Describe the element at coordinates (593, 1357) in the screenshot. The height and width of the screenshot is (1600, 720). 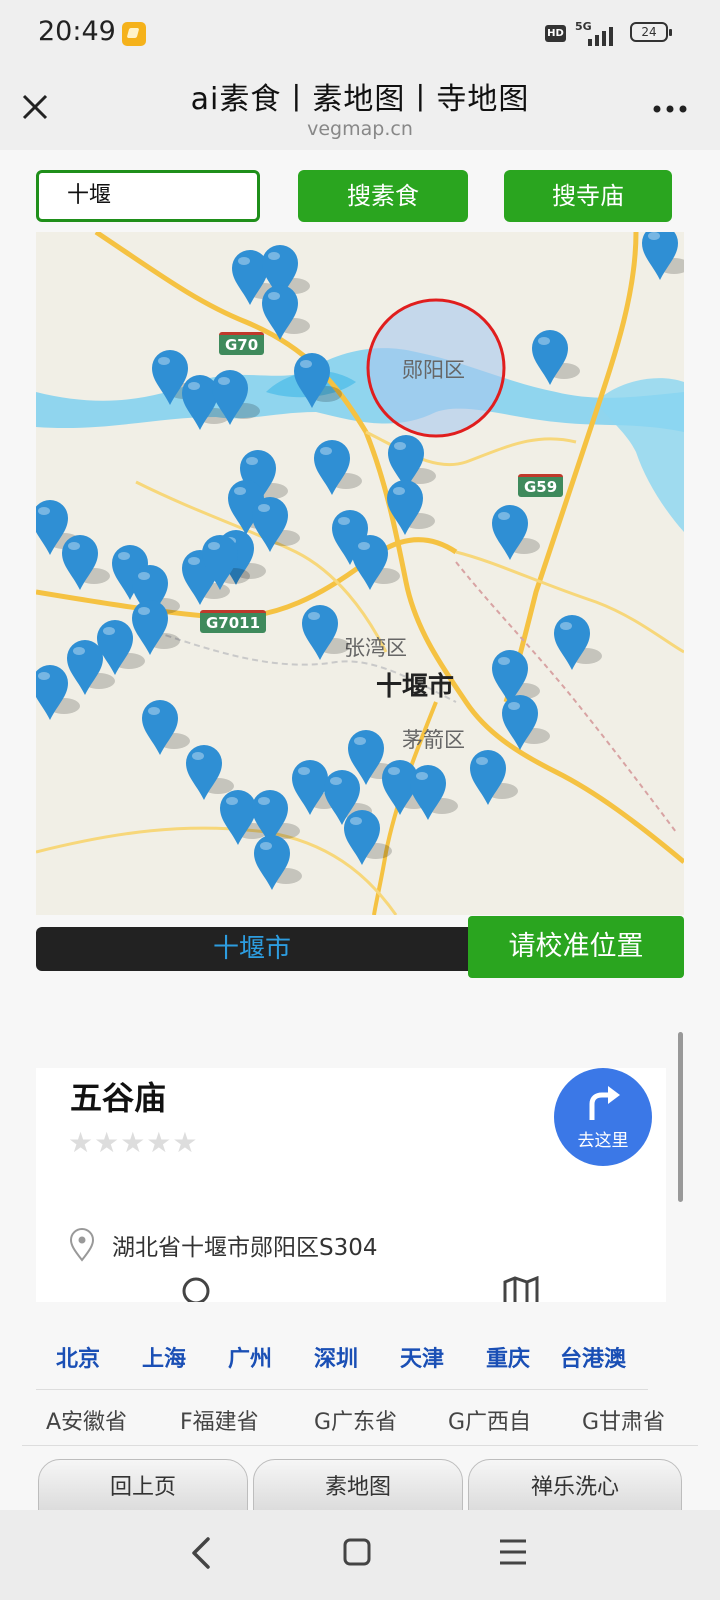
I see `city-link-hk-macau-taiwan: 台港澳` at that location.